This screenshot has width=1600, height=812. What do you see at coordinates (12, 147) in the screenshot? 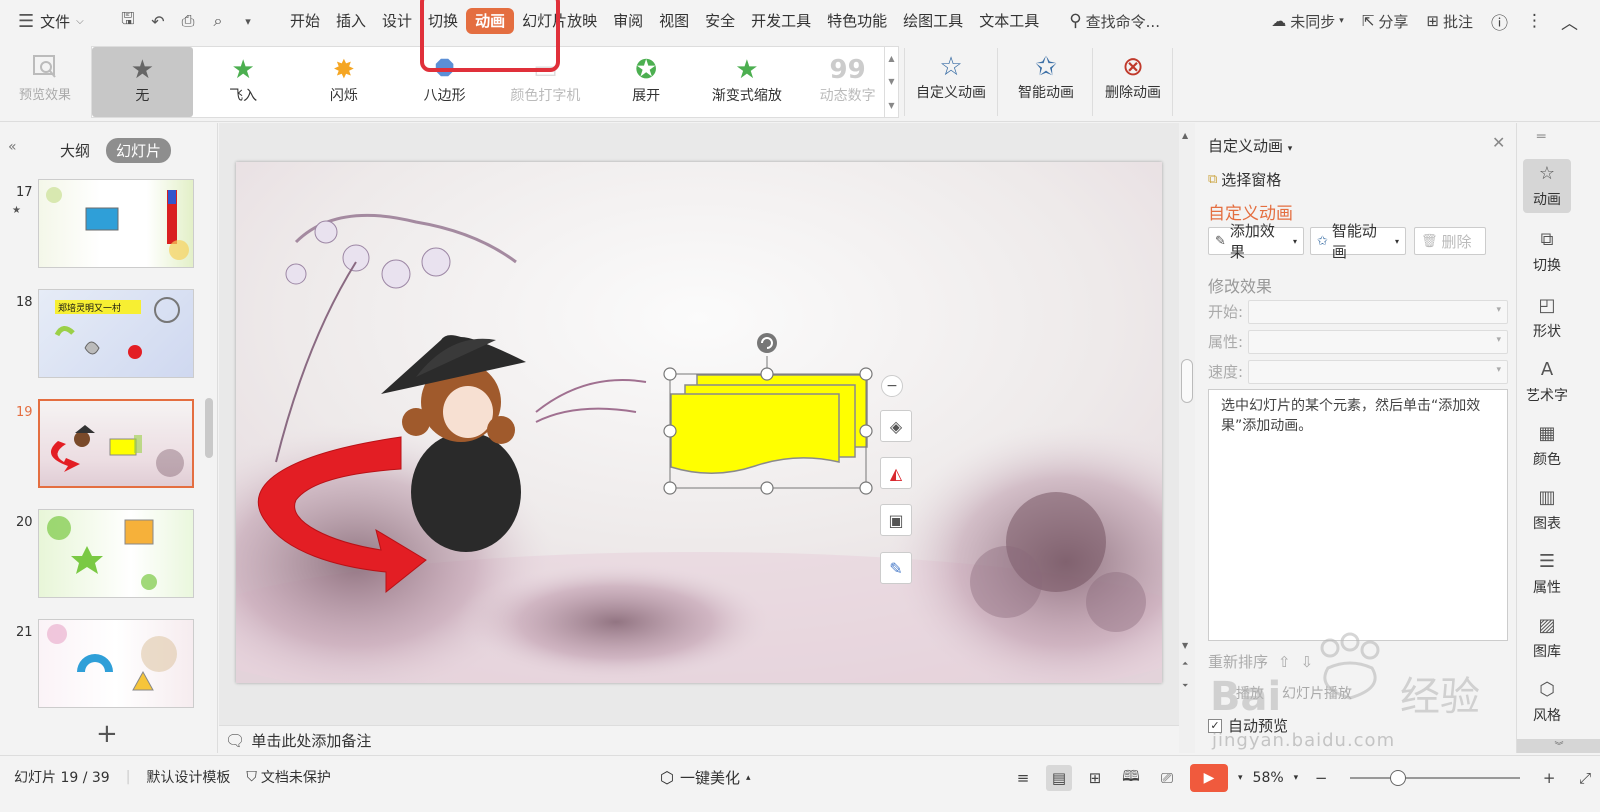
I see `collapse-panel-icon: «` at bounding box center [12, 147].